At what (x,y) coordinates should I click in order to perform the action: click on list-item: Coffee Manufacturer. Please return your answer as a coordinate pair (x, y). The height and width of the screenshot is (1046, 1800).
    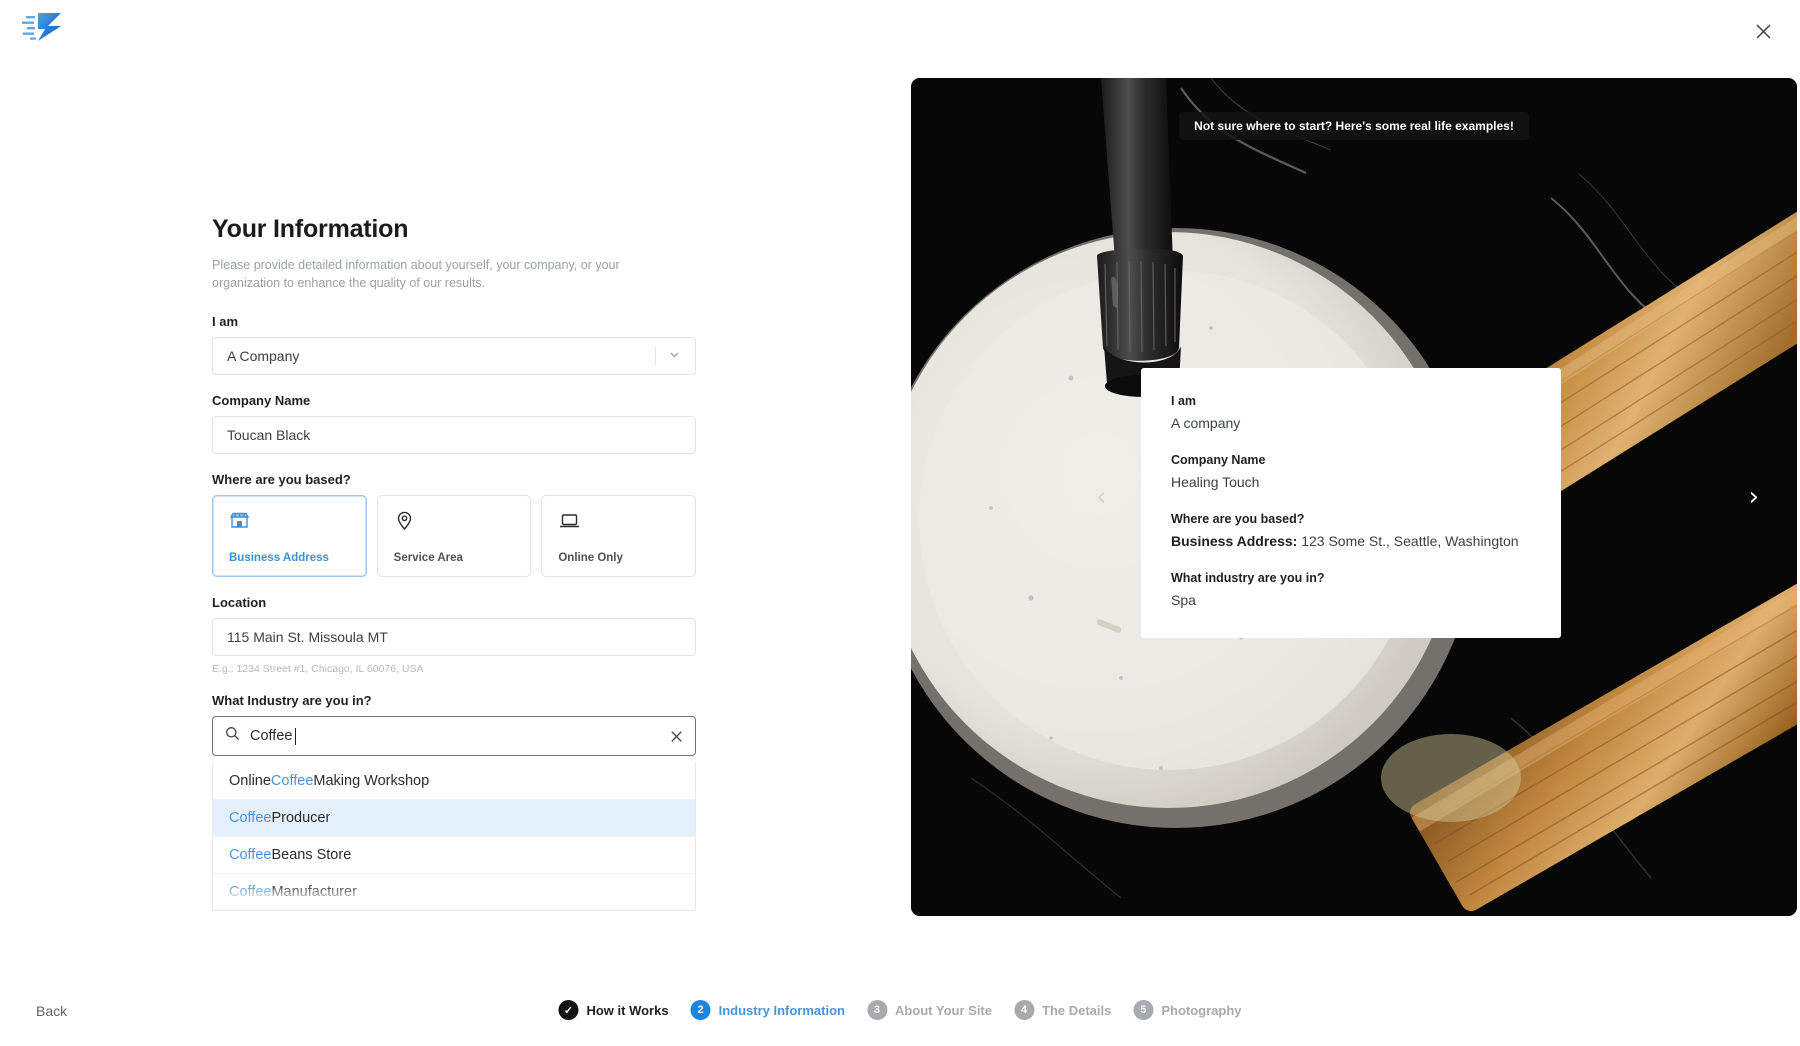
    Looking at the image, I should click on (454, 891).